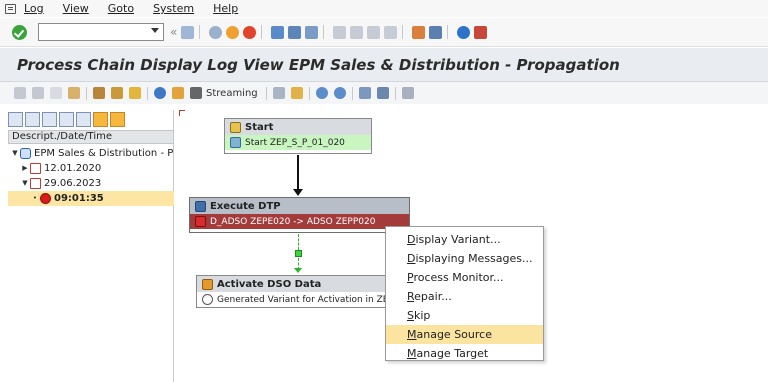 The width and height of the screenshot is (768, 382). What do you see at coordinates (188, 32) in the screenshot?
I see `save-icon` at bounding box center [188, 32].